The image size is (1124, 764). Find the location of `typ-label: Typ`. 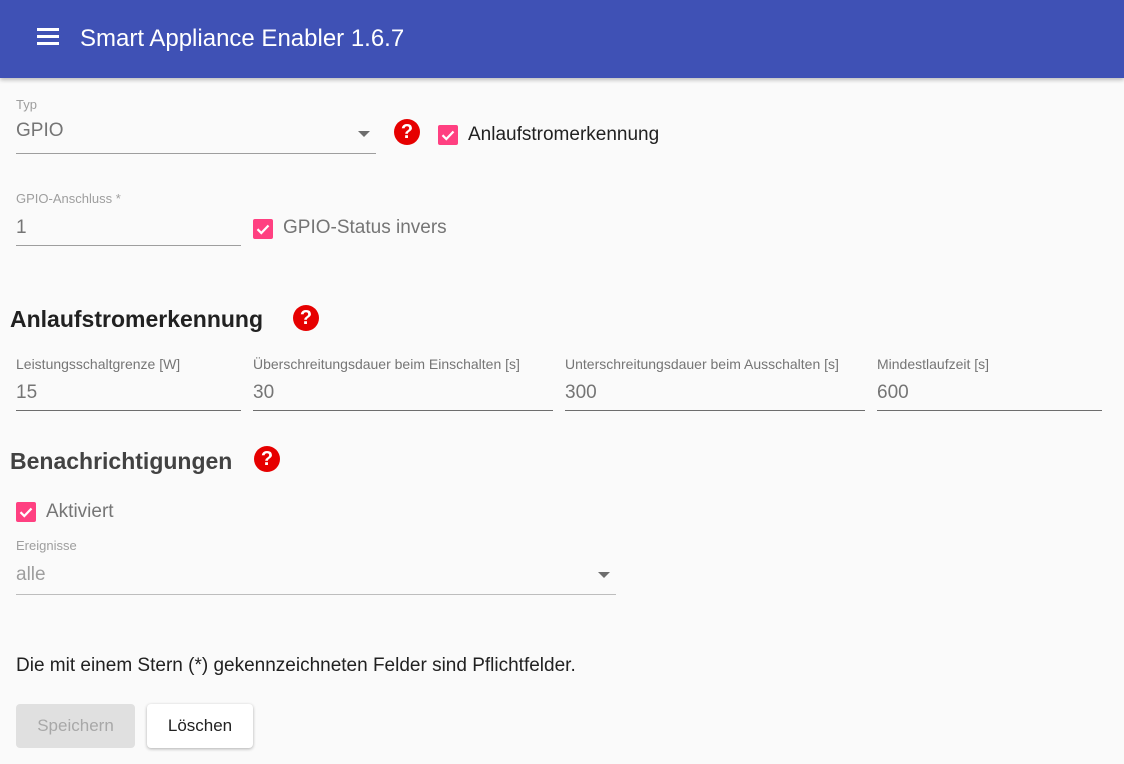

typ-label: Typ is located at coordinates (26, 104).